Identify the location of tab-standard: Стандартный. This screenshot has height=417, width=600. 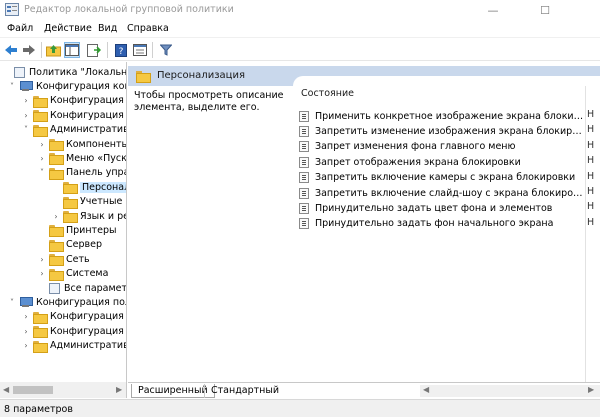
(244, 391).